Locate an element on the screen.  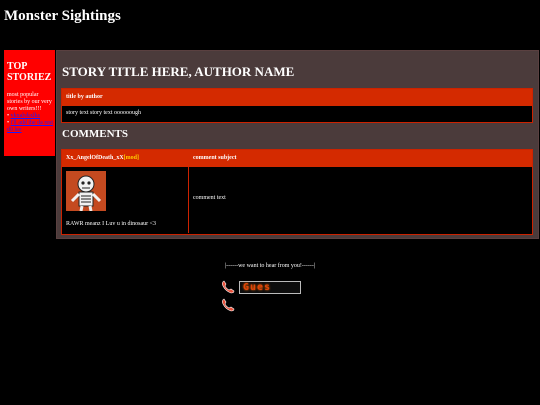
story-title: STORY TITLE HERE, AUTHOR NAME is located at coordinates (178, 71).